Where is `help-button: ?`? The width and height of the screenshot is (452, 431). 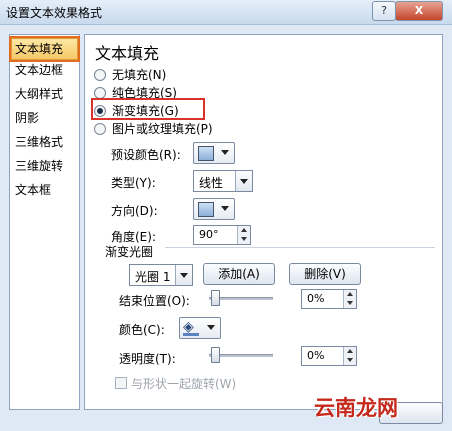
help-button: ? is located at coordinates (384, 11).